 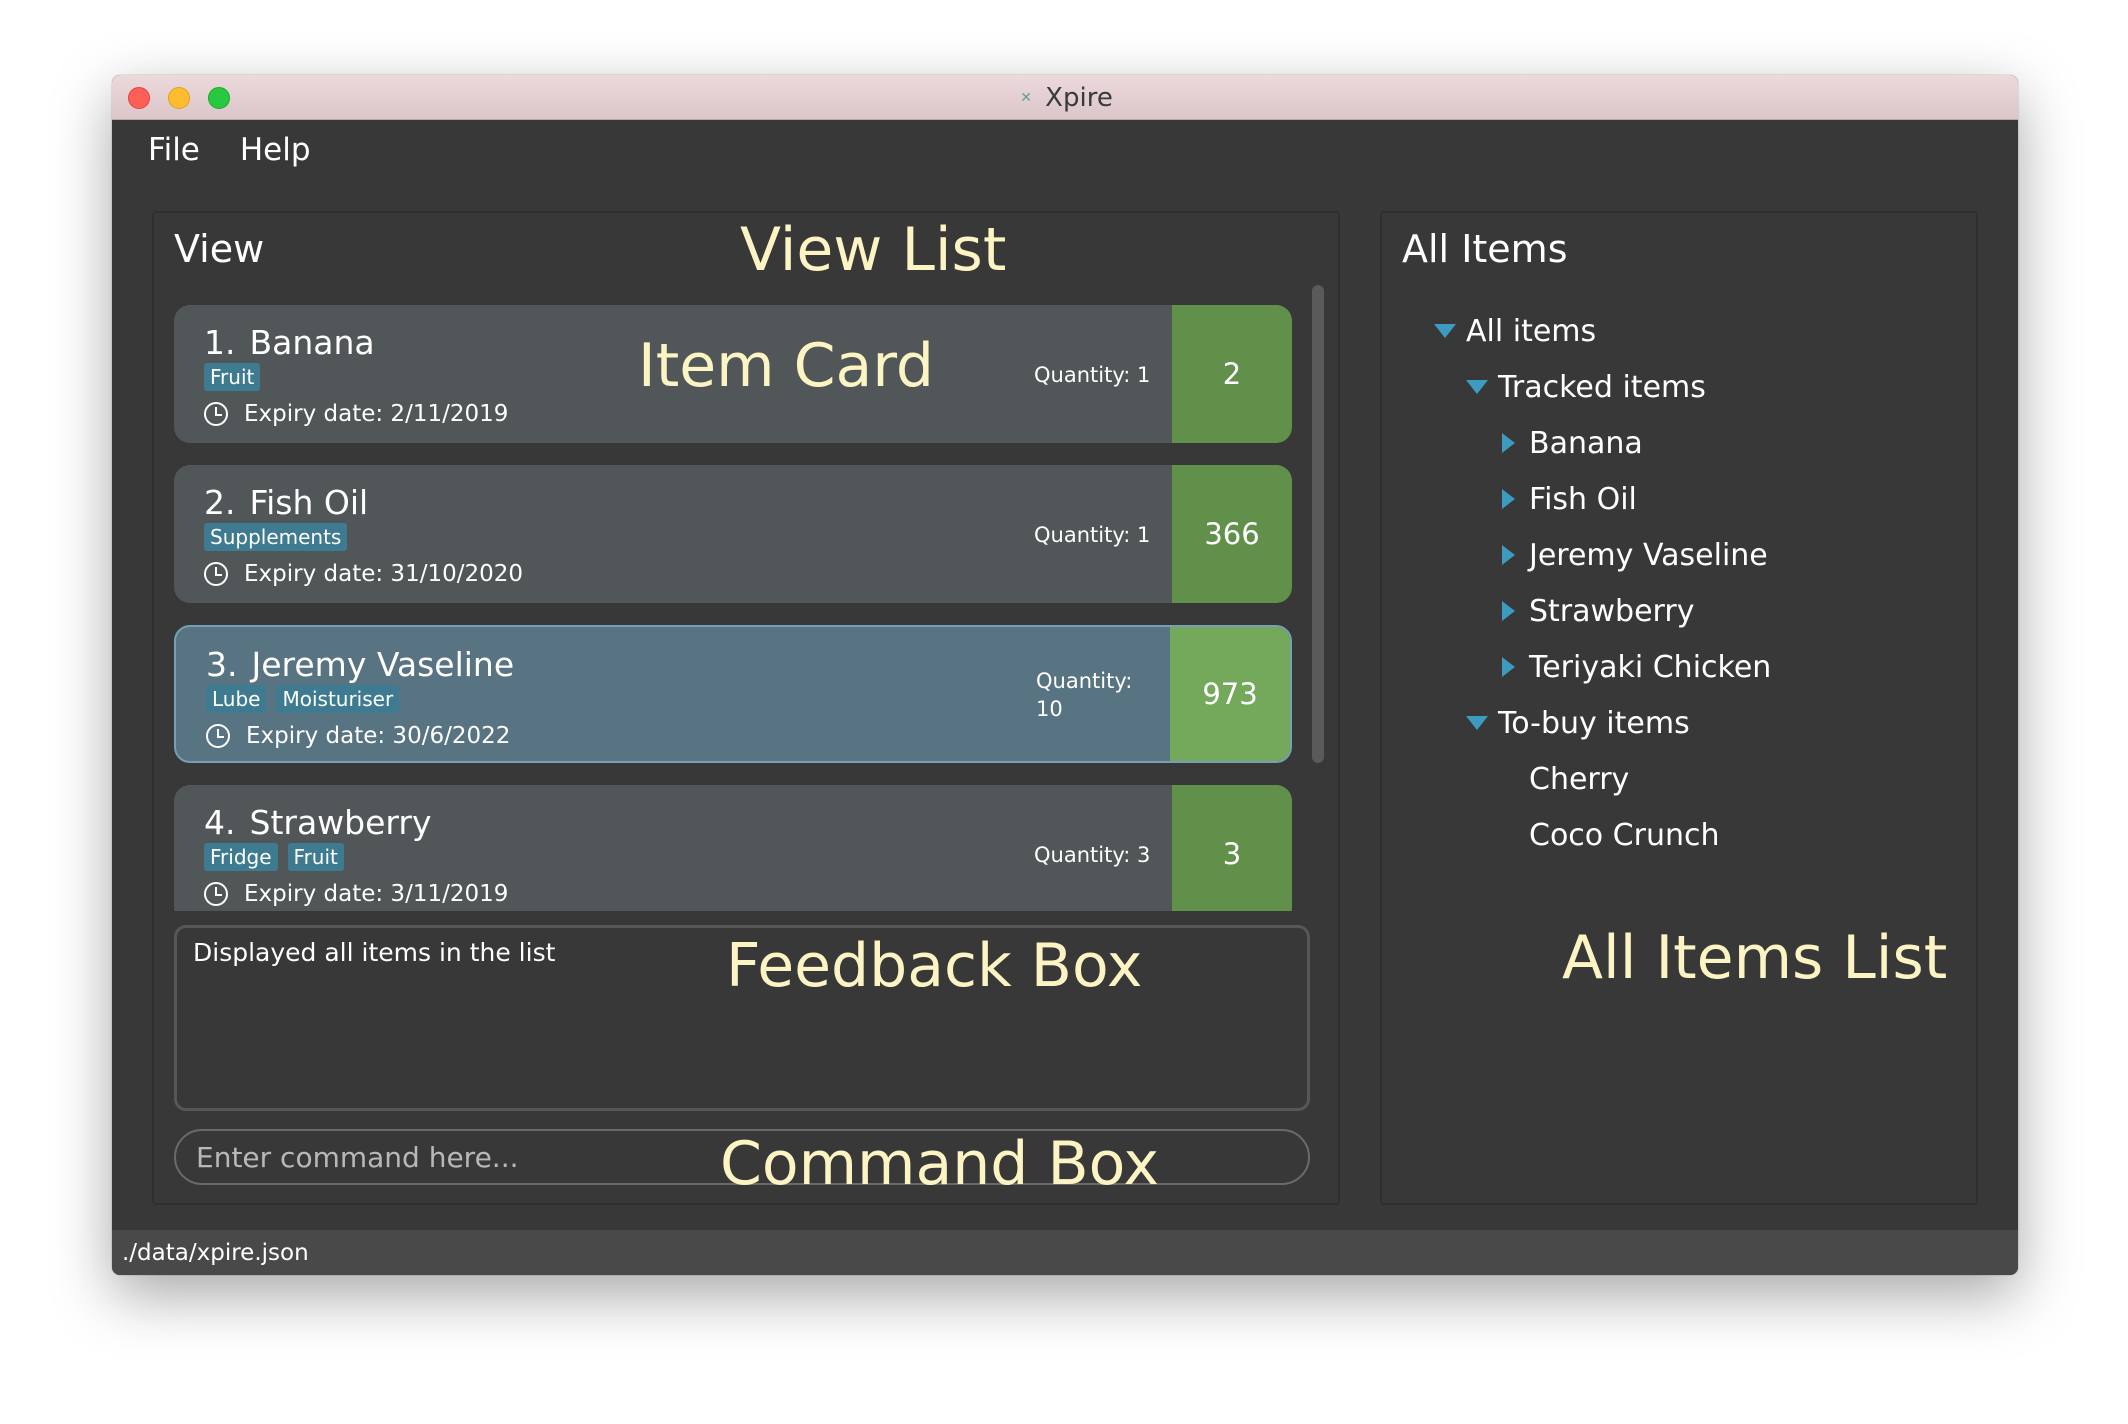 What do you see at coordinates (873, 250) in the screenshot?
I see `view-list-annotation: View List` at bounding box center [873, 250].